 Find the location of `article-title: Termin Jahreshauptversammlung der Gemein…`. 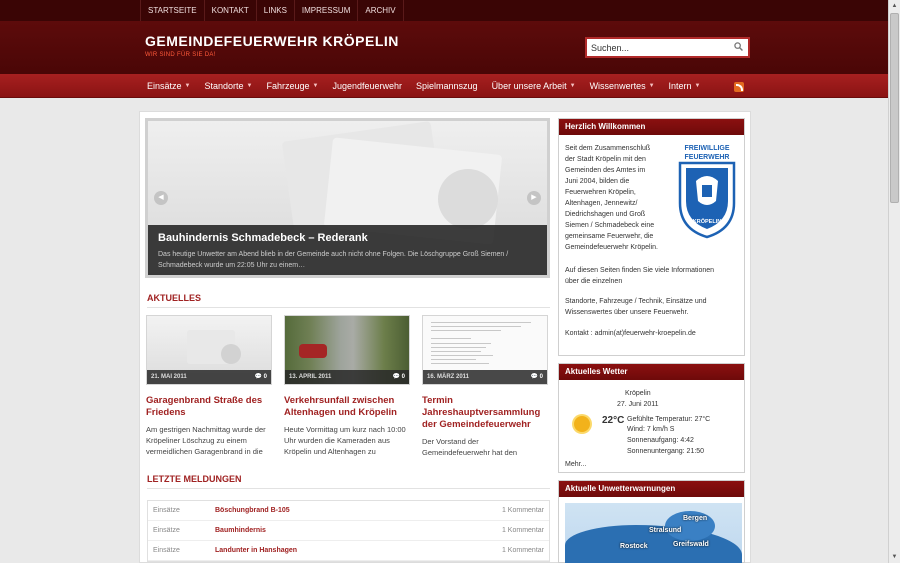

article-title: Termin Jahreshauptversammlung der Gemein… is located at coordinates (485, 413).